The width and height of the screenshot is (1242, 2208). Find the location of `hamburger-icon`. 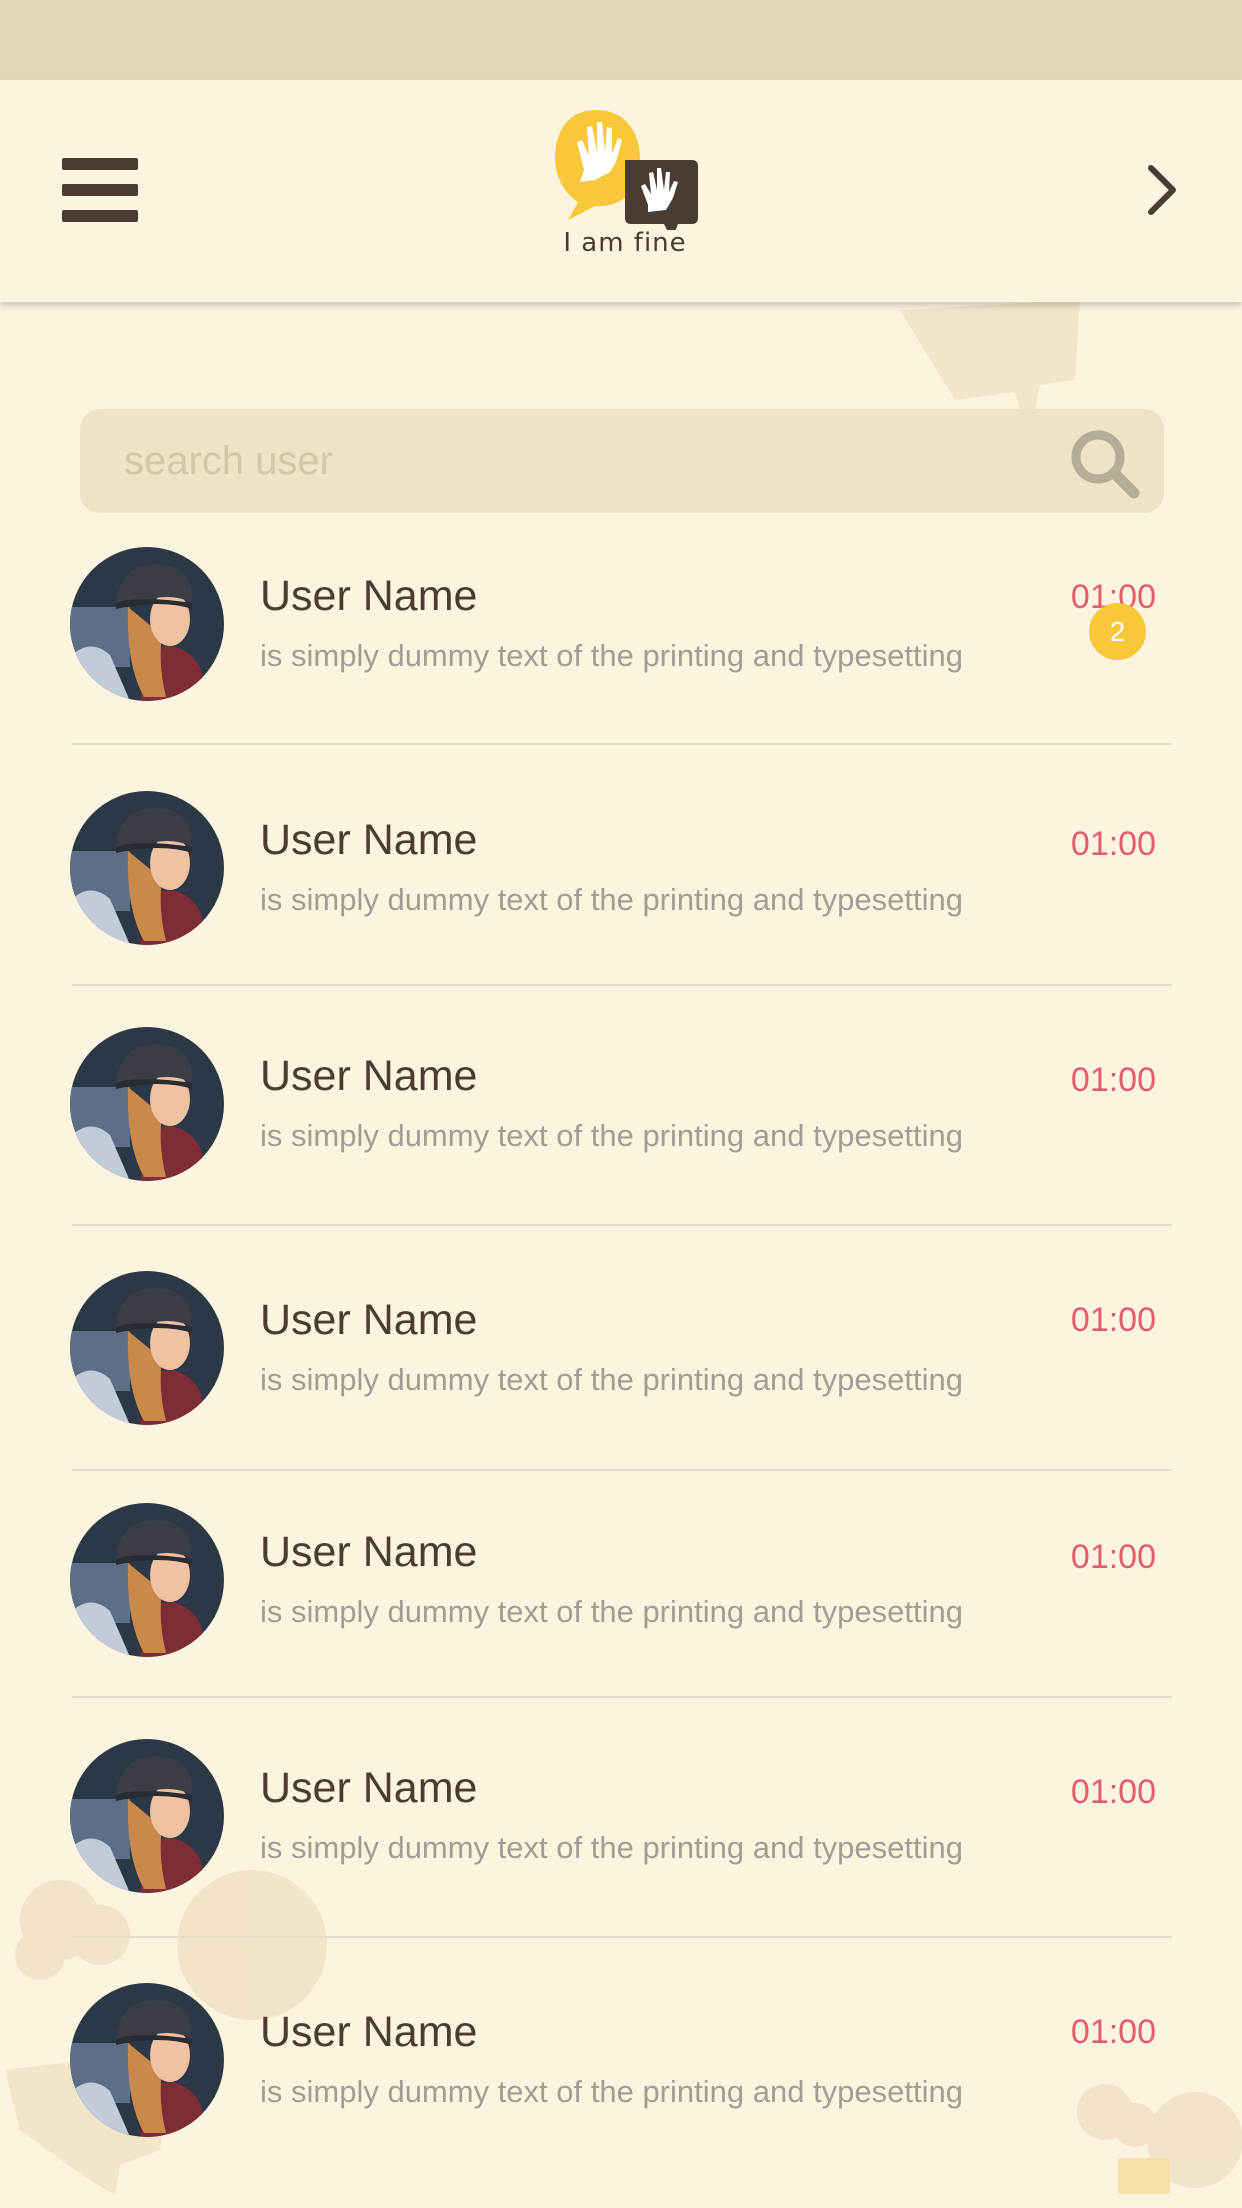

hamburger-icon is located at coordinates (100, 190).